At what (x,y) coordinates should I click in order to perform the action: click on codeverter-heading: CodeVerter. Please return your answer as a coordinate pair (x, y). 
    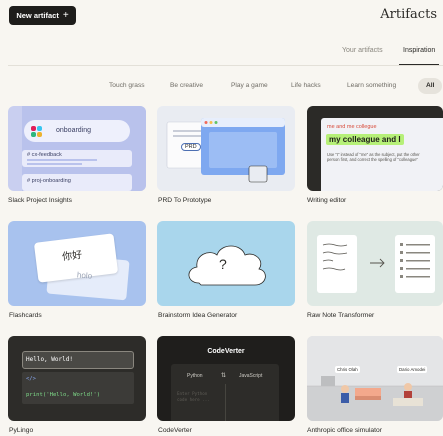
    Looking at the image, I should click on (226, 351).